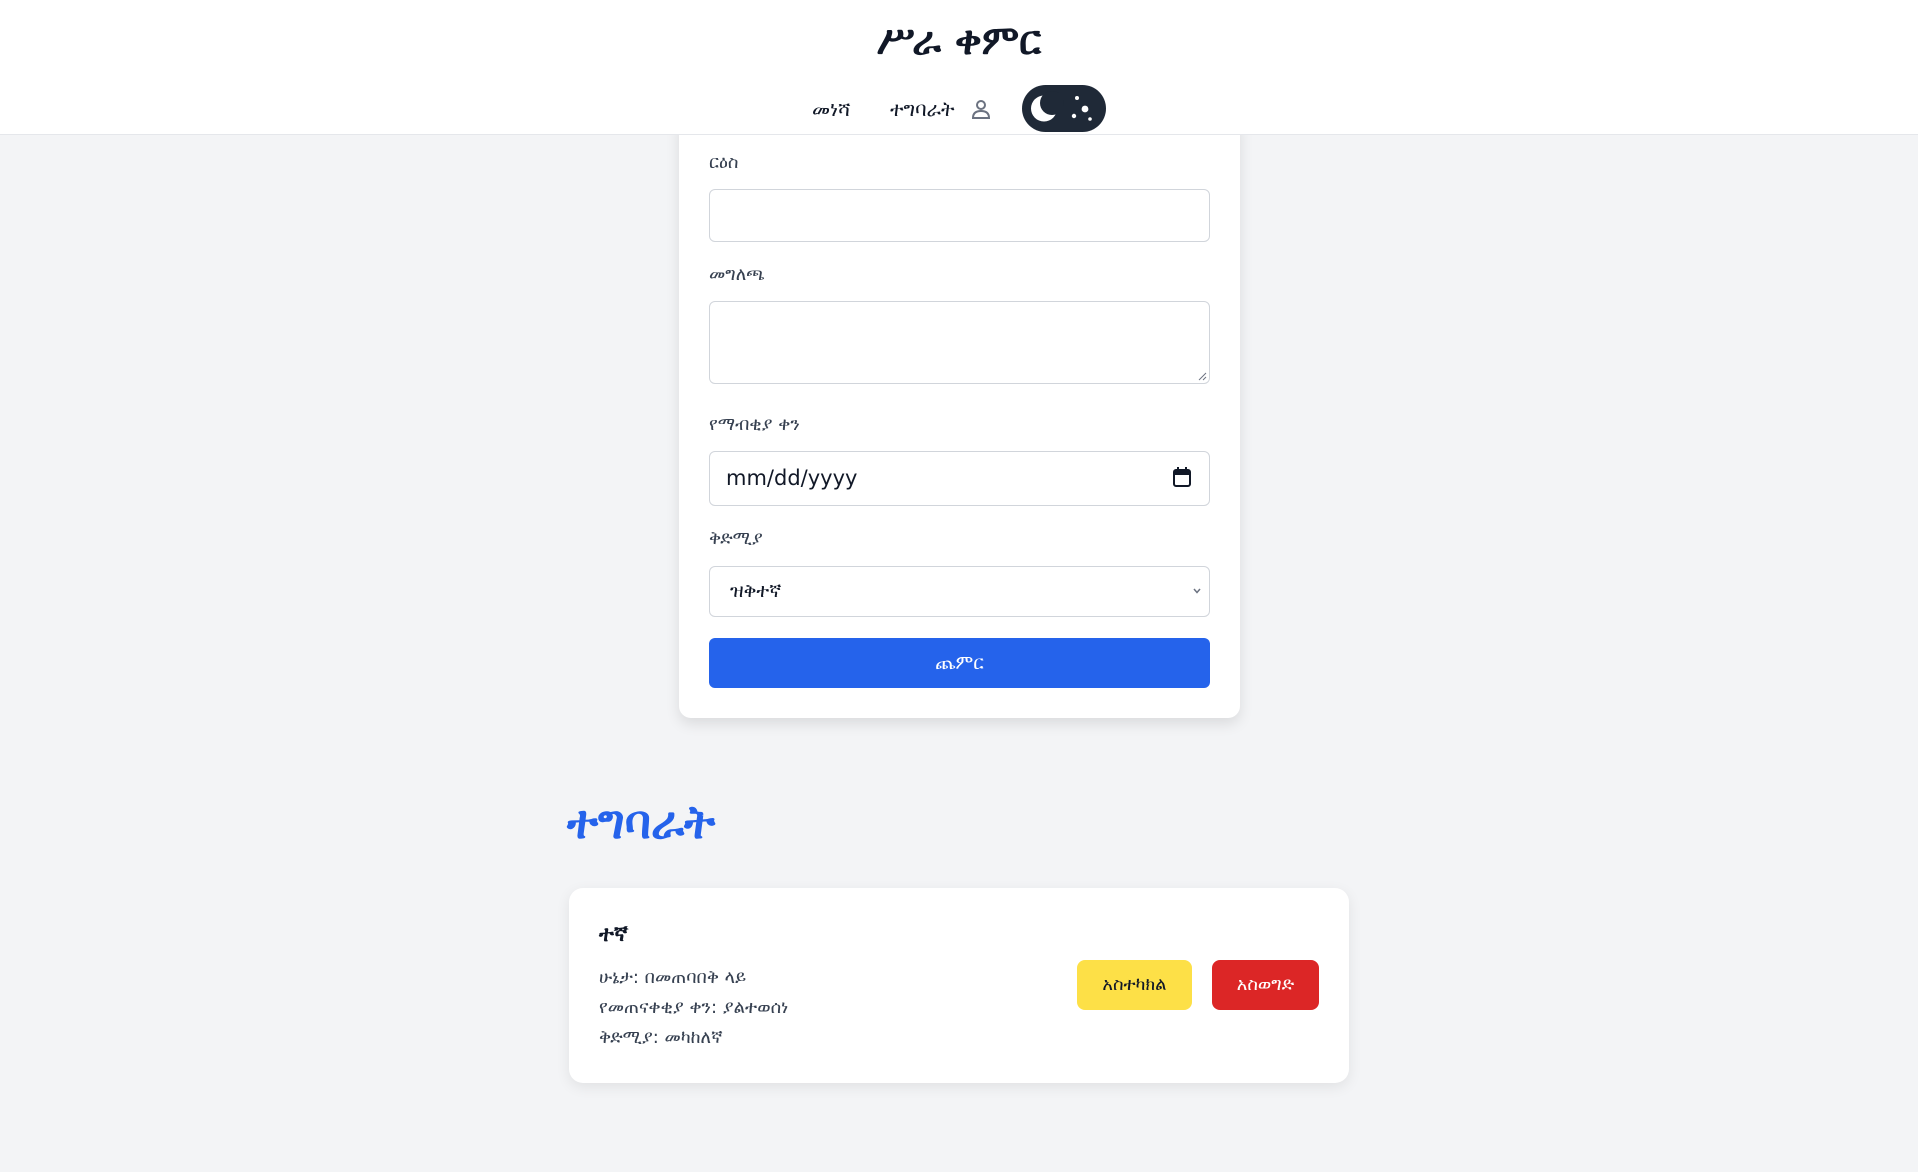  Describe the element at coordinates (959, 41) in the screenshot. I see `app-title: ሥራ ቀምር` at that location.